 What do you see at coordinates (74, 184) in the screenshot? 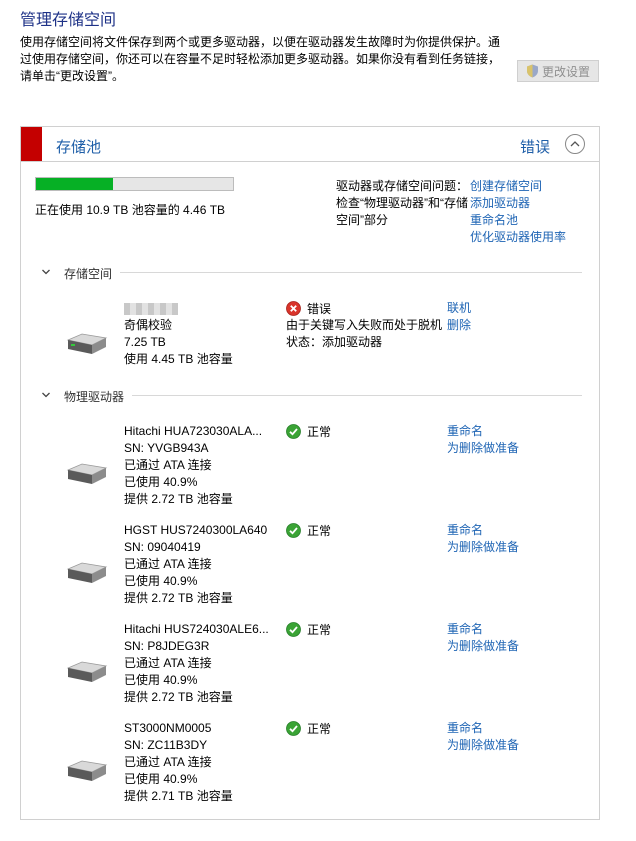
I see `pool-usage-fill` at bounding box center [74, 184].